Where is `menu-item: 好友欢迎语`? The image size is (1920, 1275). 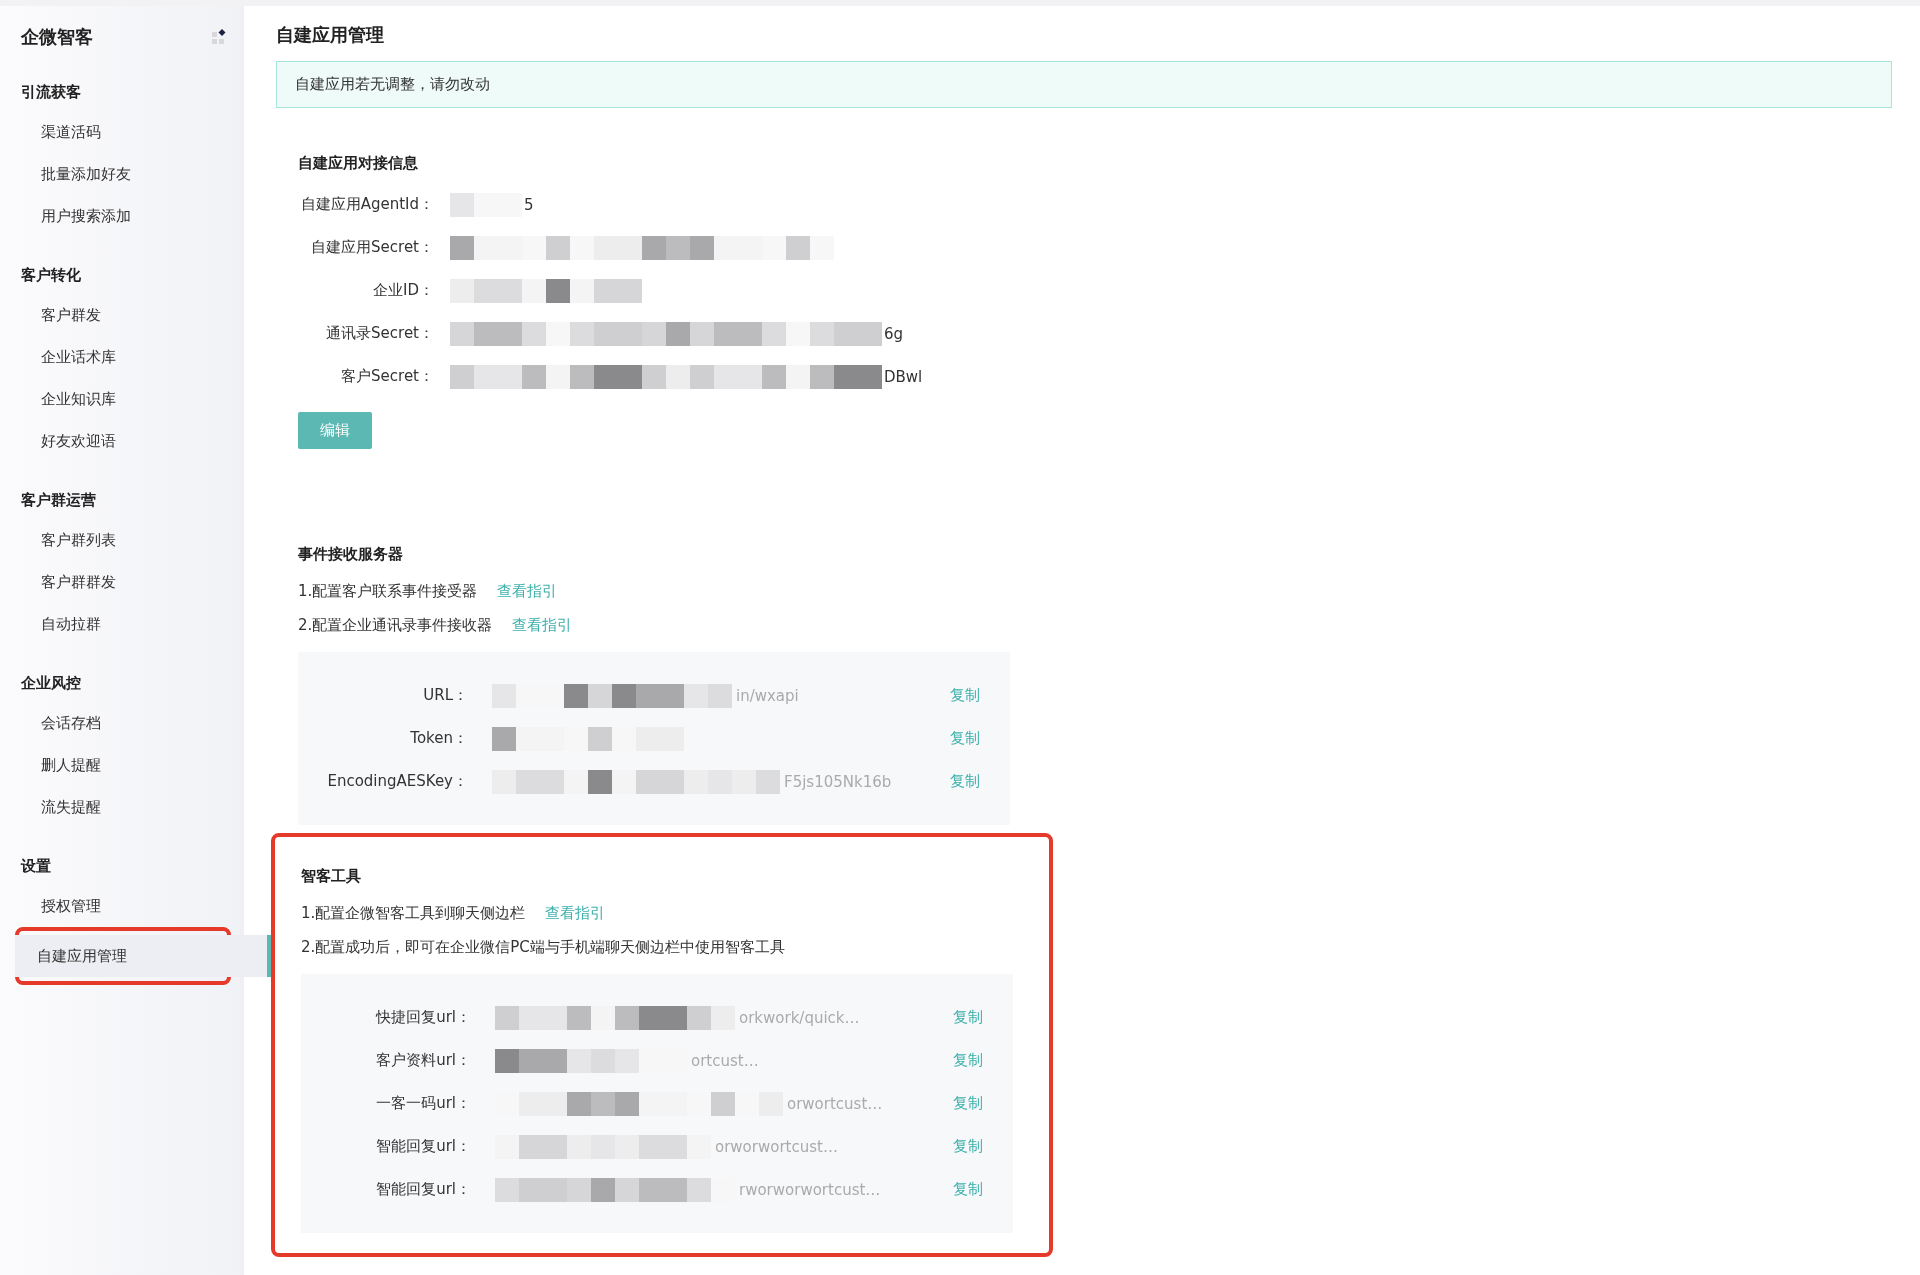 menu-item: 好友欢迎语 is located at coordinates (120, 441).